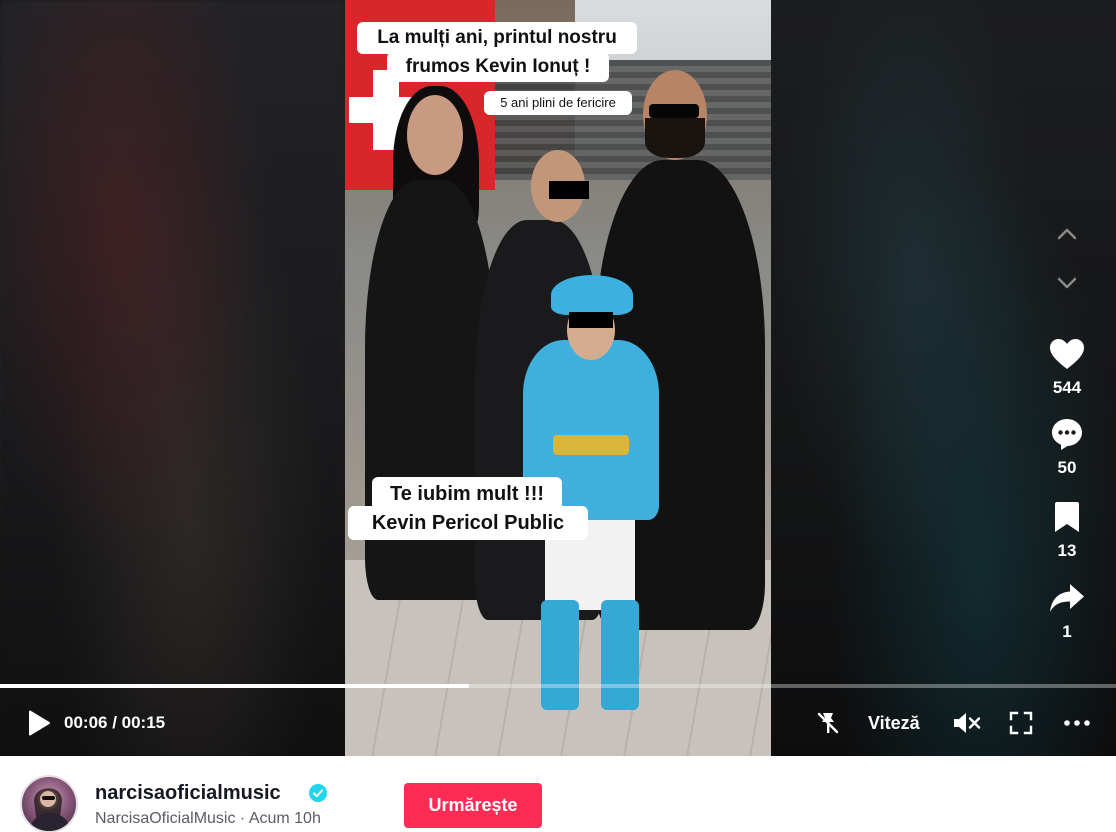  I want to click on author-username: narcisaoficialmusic, so click(188, 793).